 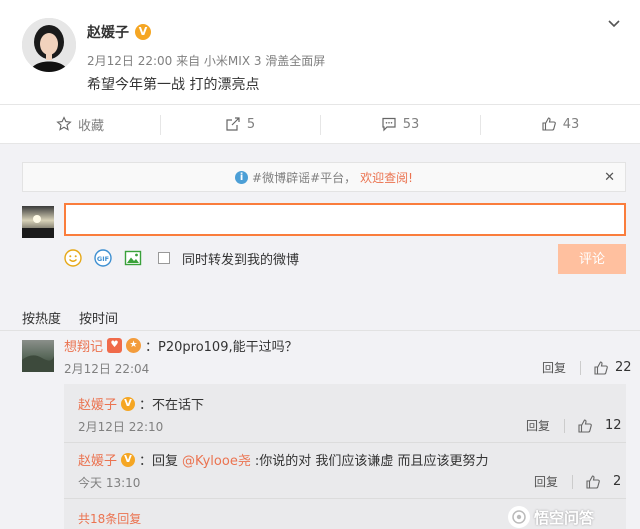 I want to click on gif-label: GIF, so click(x=103, y=259).